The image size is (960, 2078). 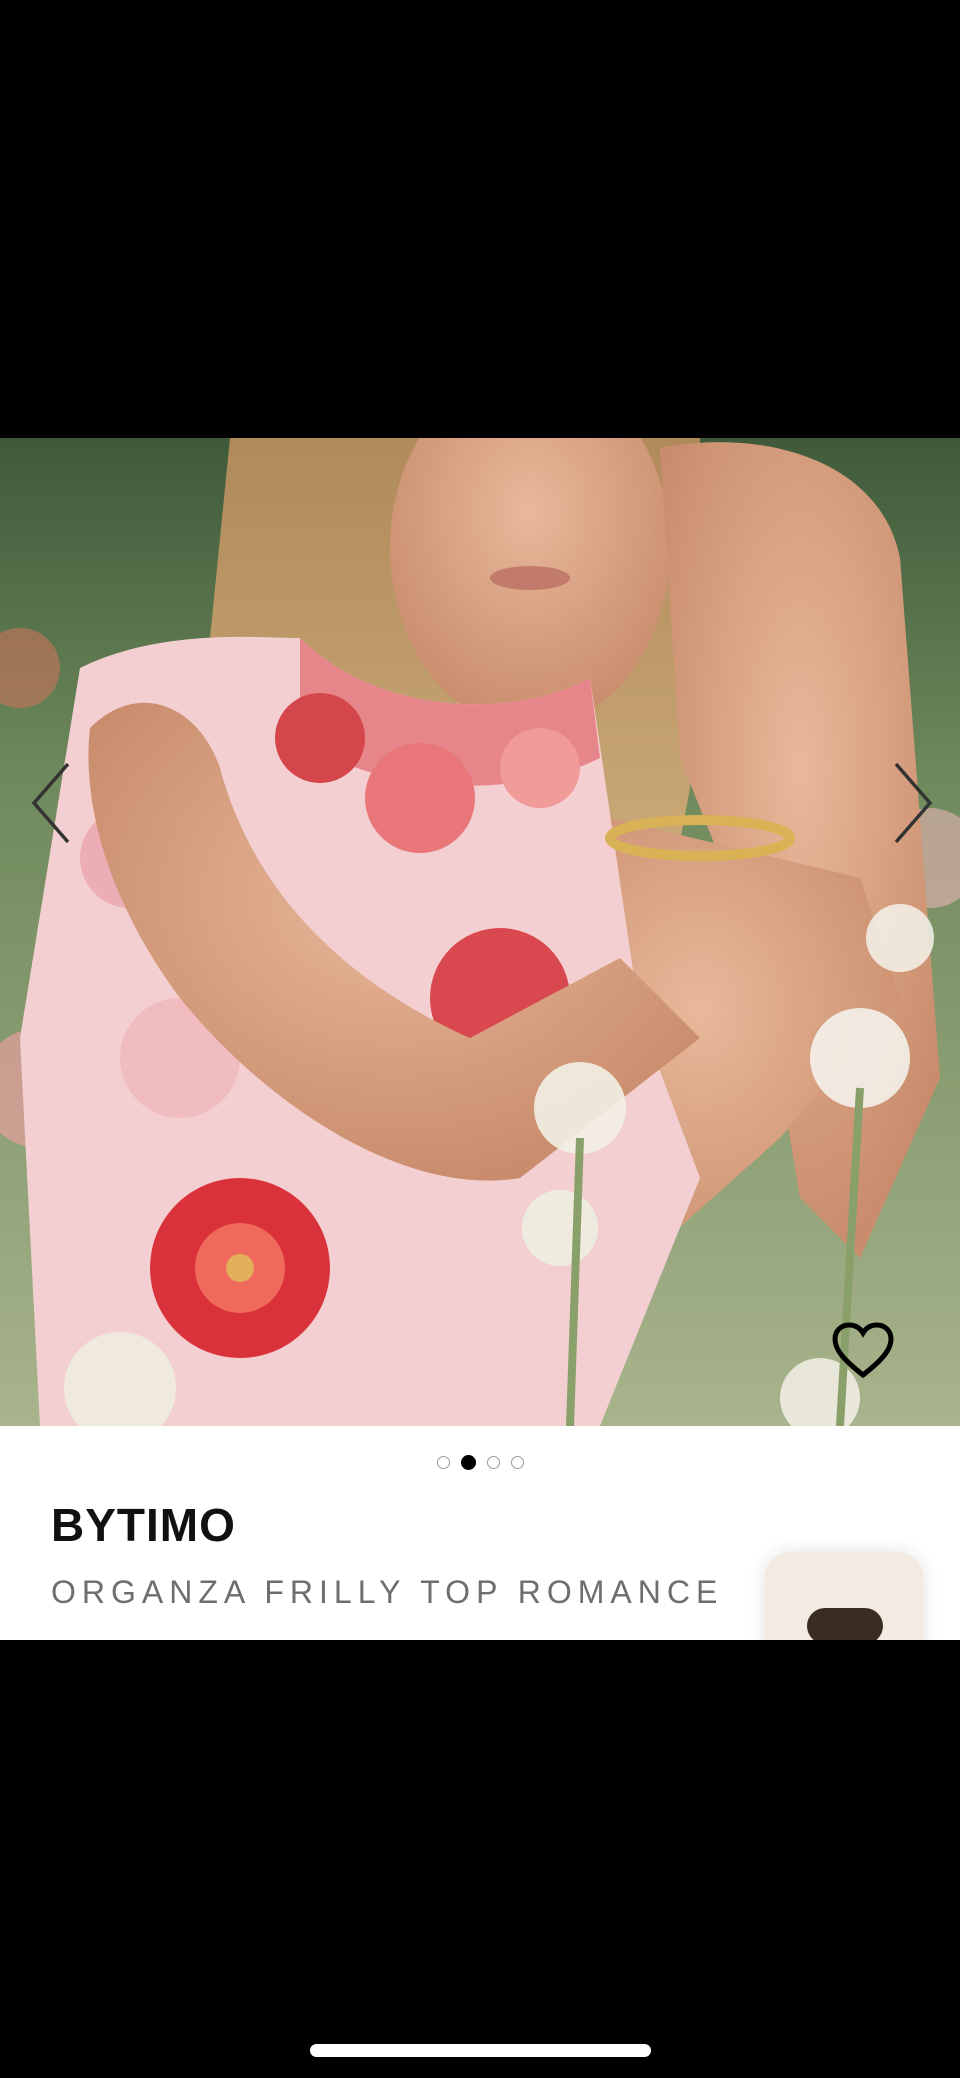 What do you see at coordinates (480, 1462) in the screenshot?
I see `image-pagination` at bounding box center [480, 1462].